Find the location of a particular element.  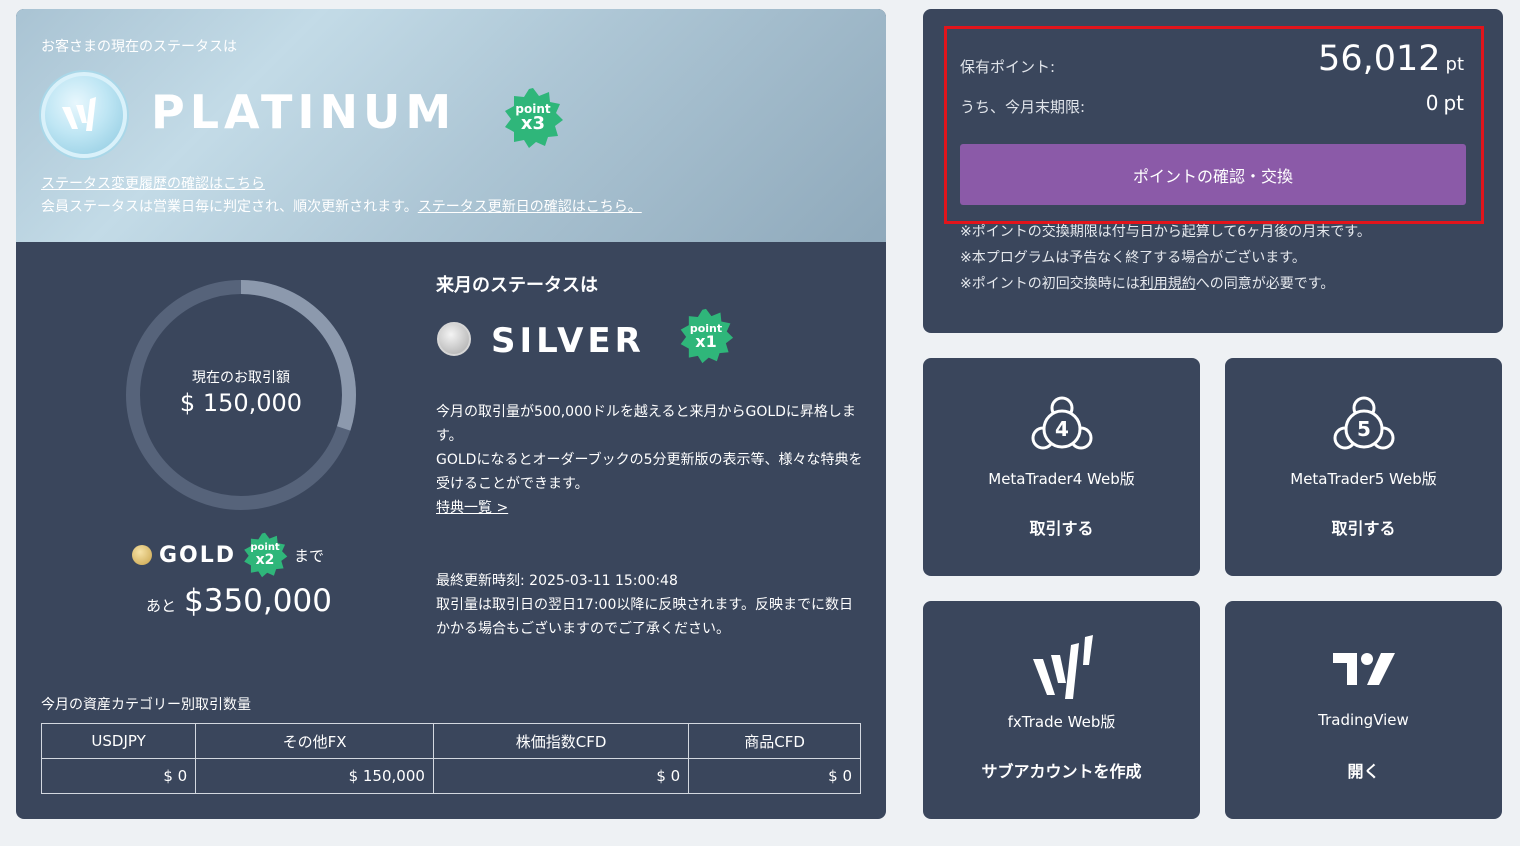

remaining-amount: あと $350,000 is located at coordinates (239, 601).